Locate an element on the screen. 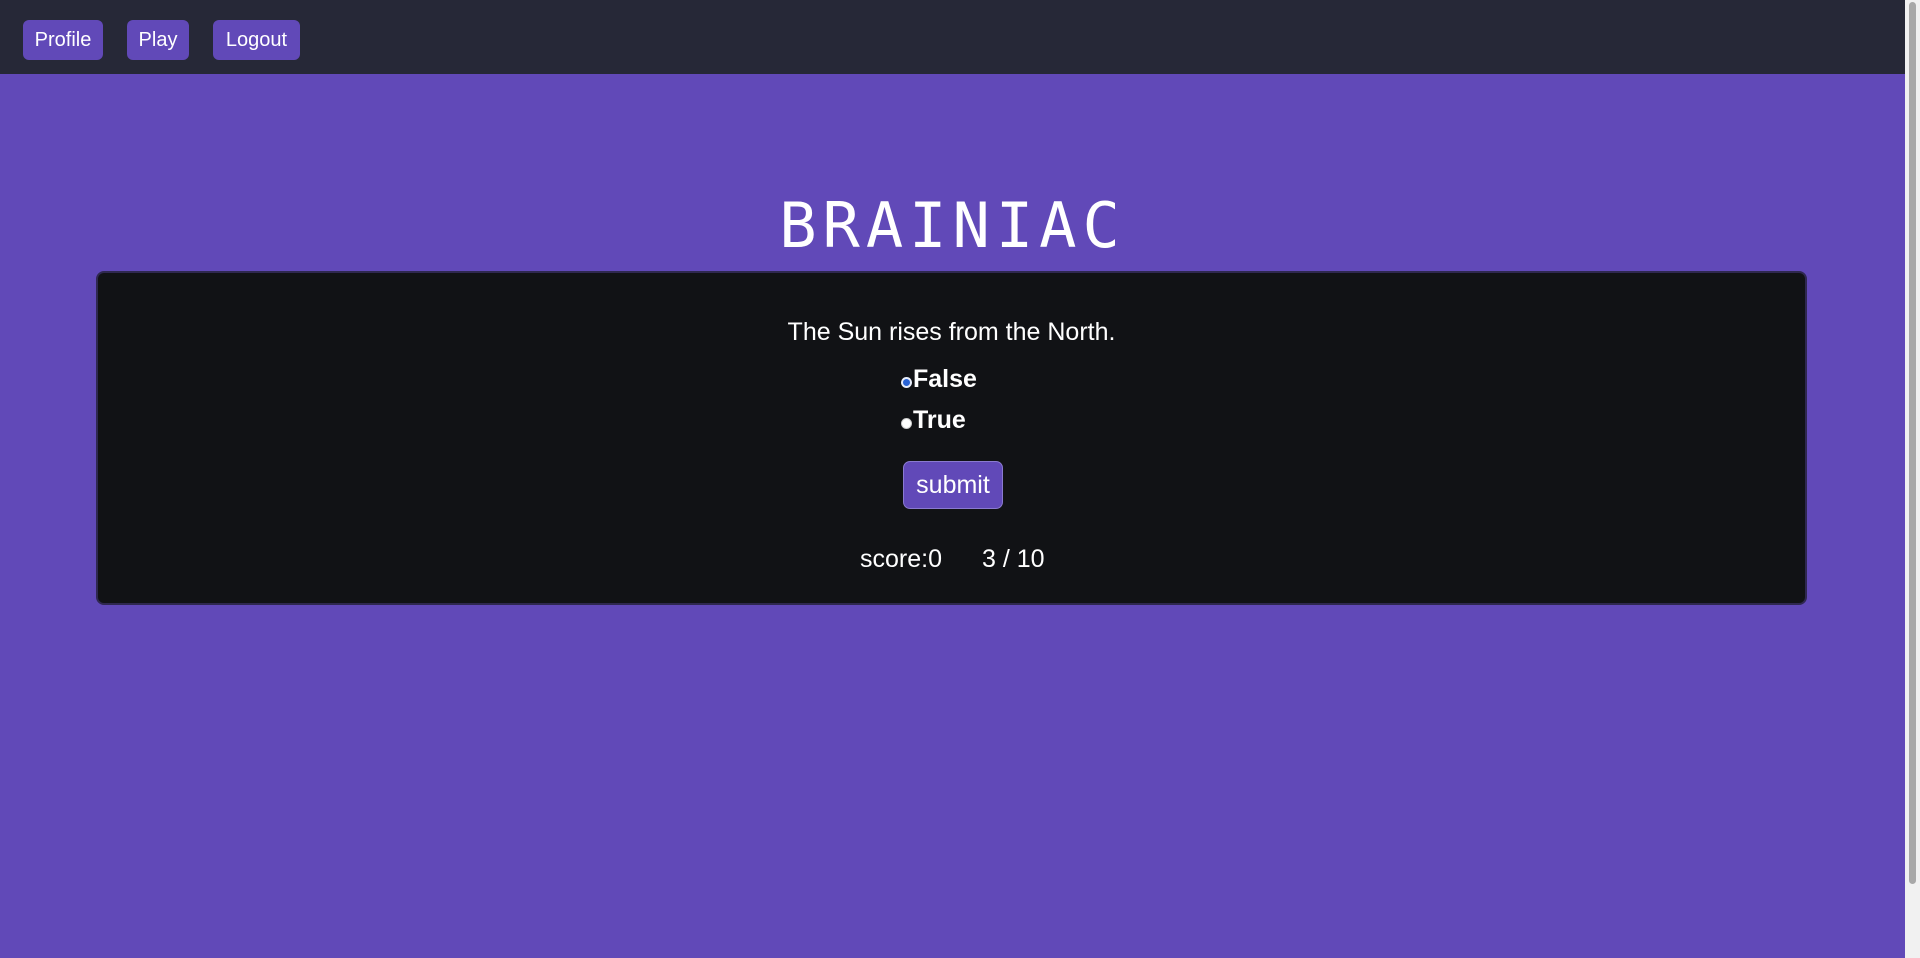 The image size is (1920, 958). option-false-label: False is located at coordinates (945, 379).